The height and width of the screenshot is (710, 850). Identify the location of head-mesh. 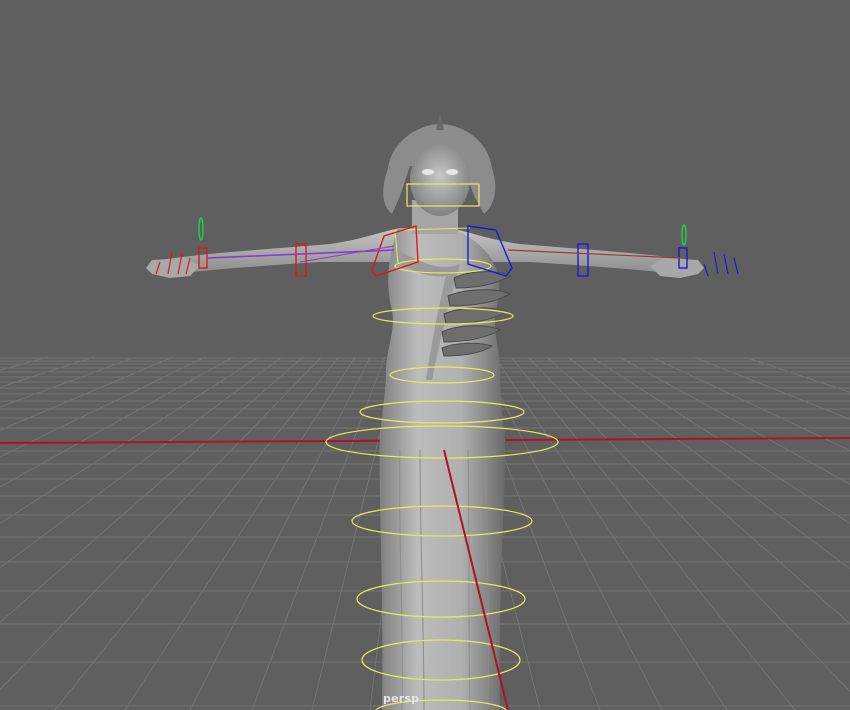
(440, 180).